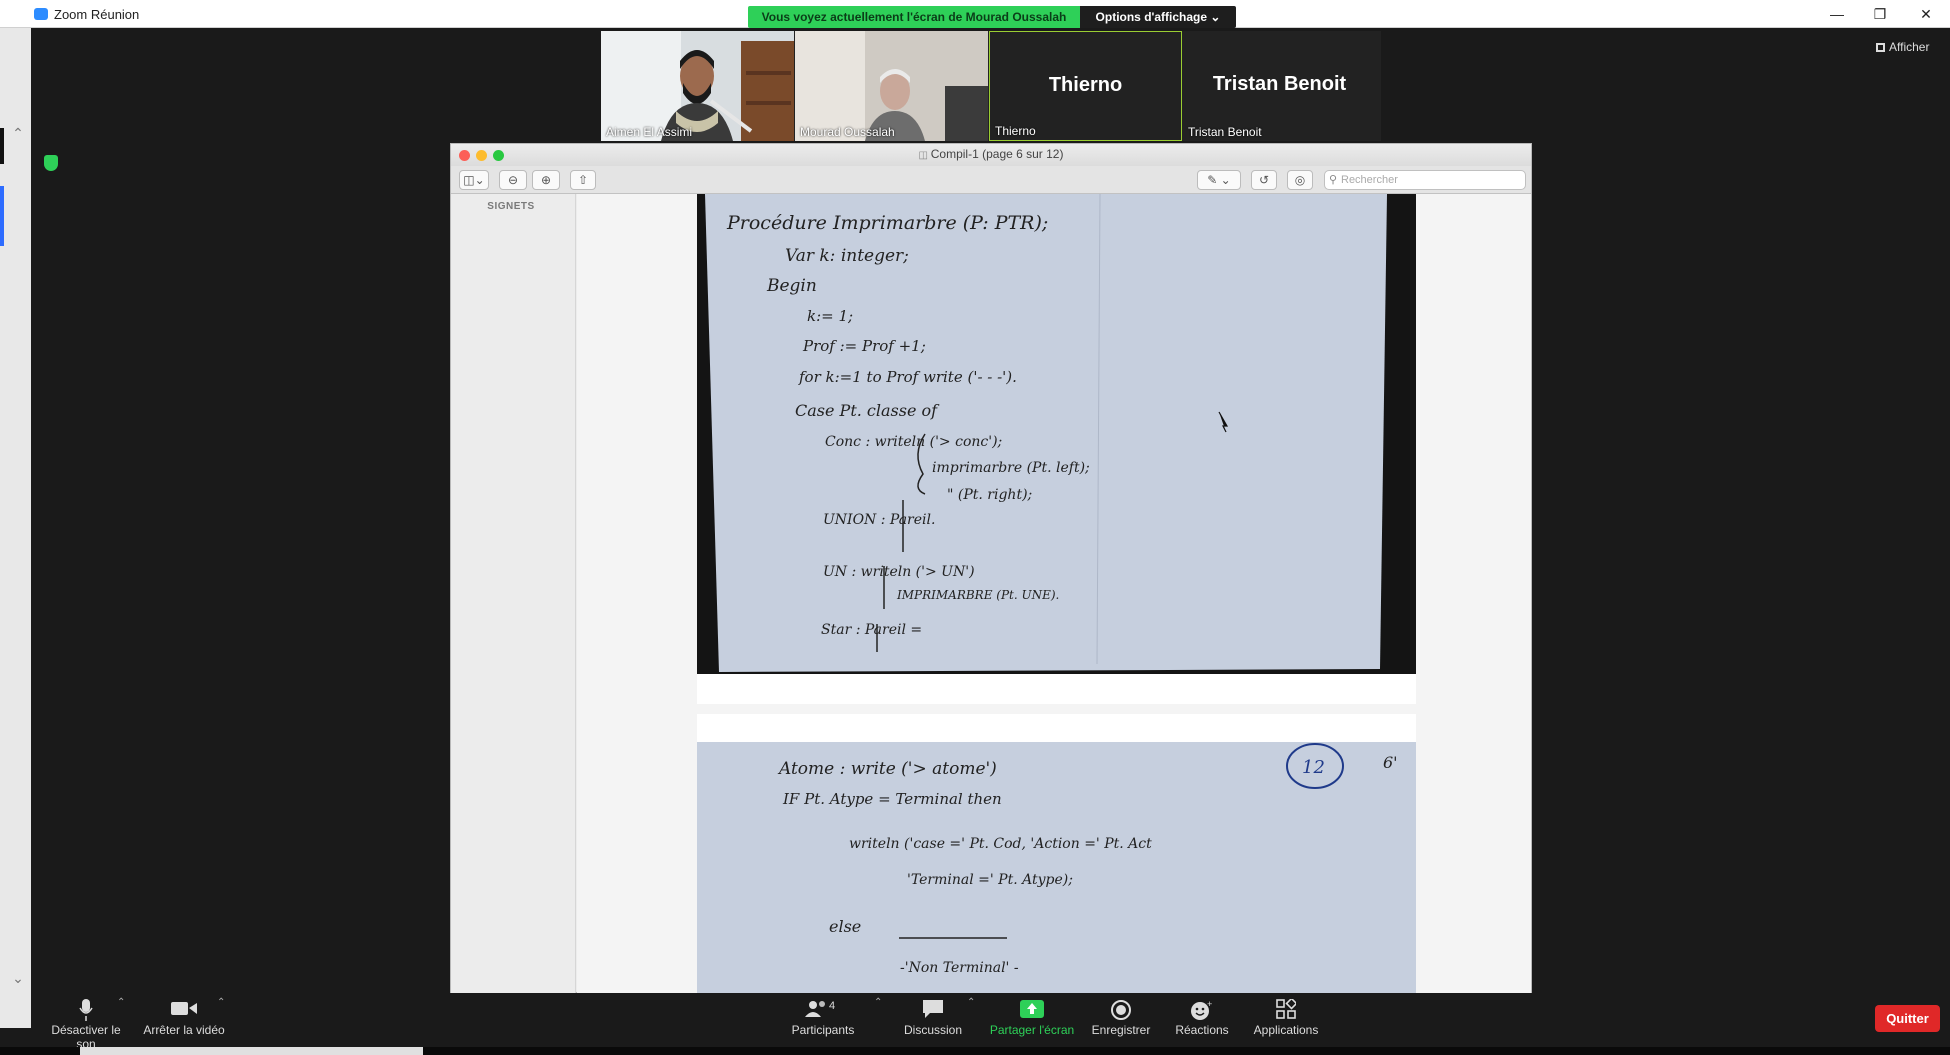  I want to click on preview-search-input: ⚲ Rechercher, so click(1425, 180).